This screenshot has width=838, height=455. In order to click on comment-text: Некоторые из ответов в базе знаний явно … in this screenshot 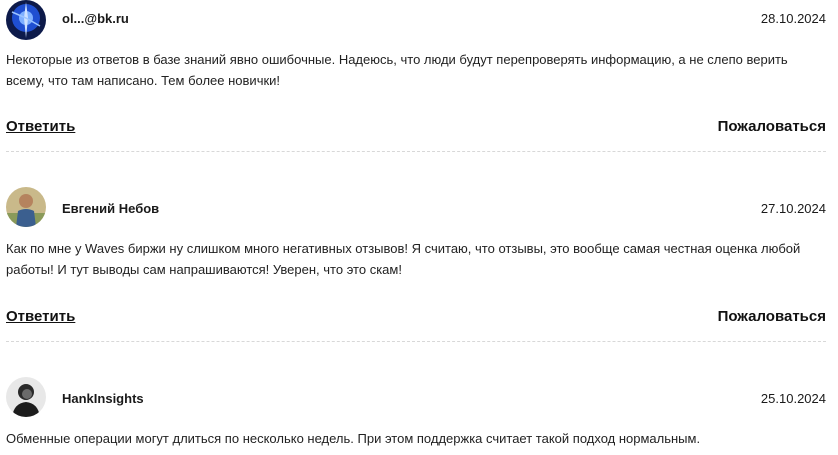, I will do `click(397, 70)`.